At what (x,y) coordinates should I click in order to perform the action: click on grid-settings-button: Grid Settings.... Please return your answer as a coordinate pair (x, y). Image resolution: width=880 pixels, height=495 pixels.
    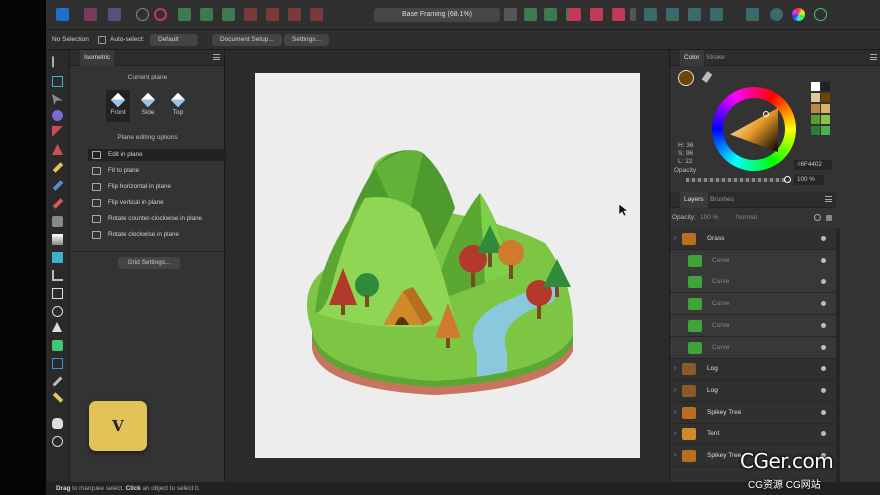
    Looking at the image, I should click on (149, 263).